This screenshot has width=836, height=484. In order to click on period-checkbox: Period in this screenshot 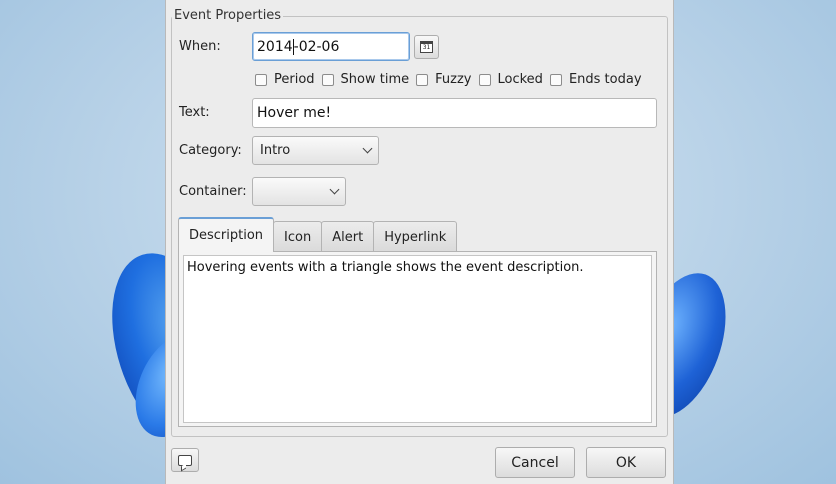, I will do `click(285, 79)`.